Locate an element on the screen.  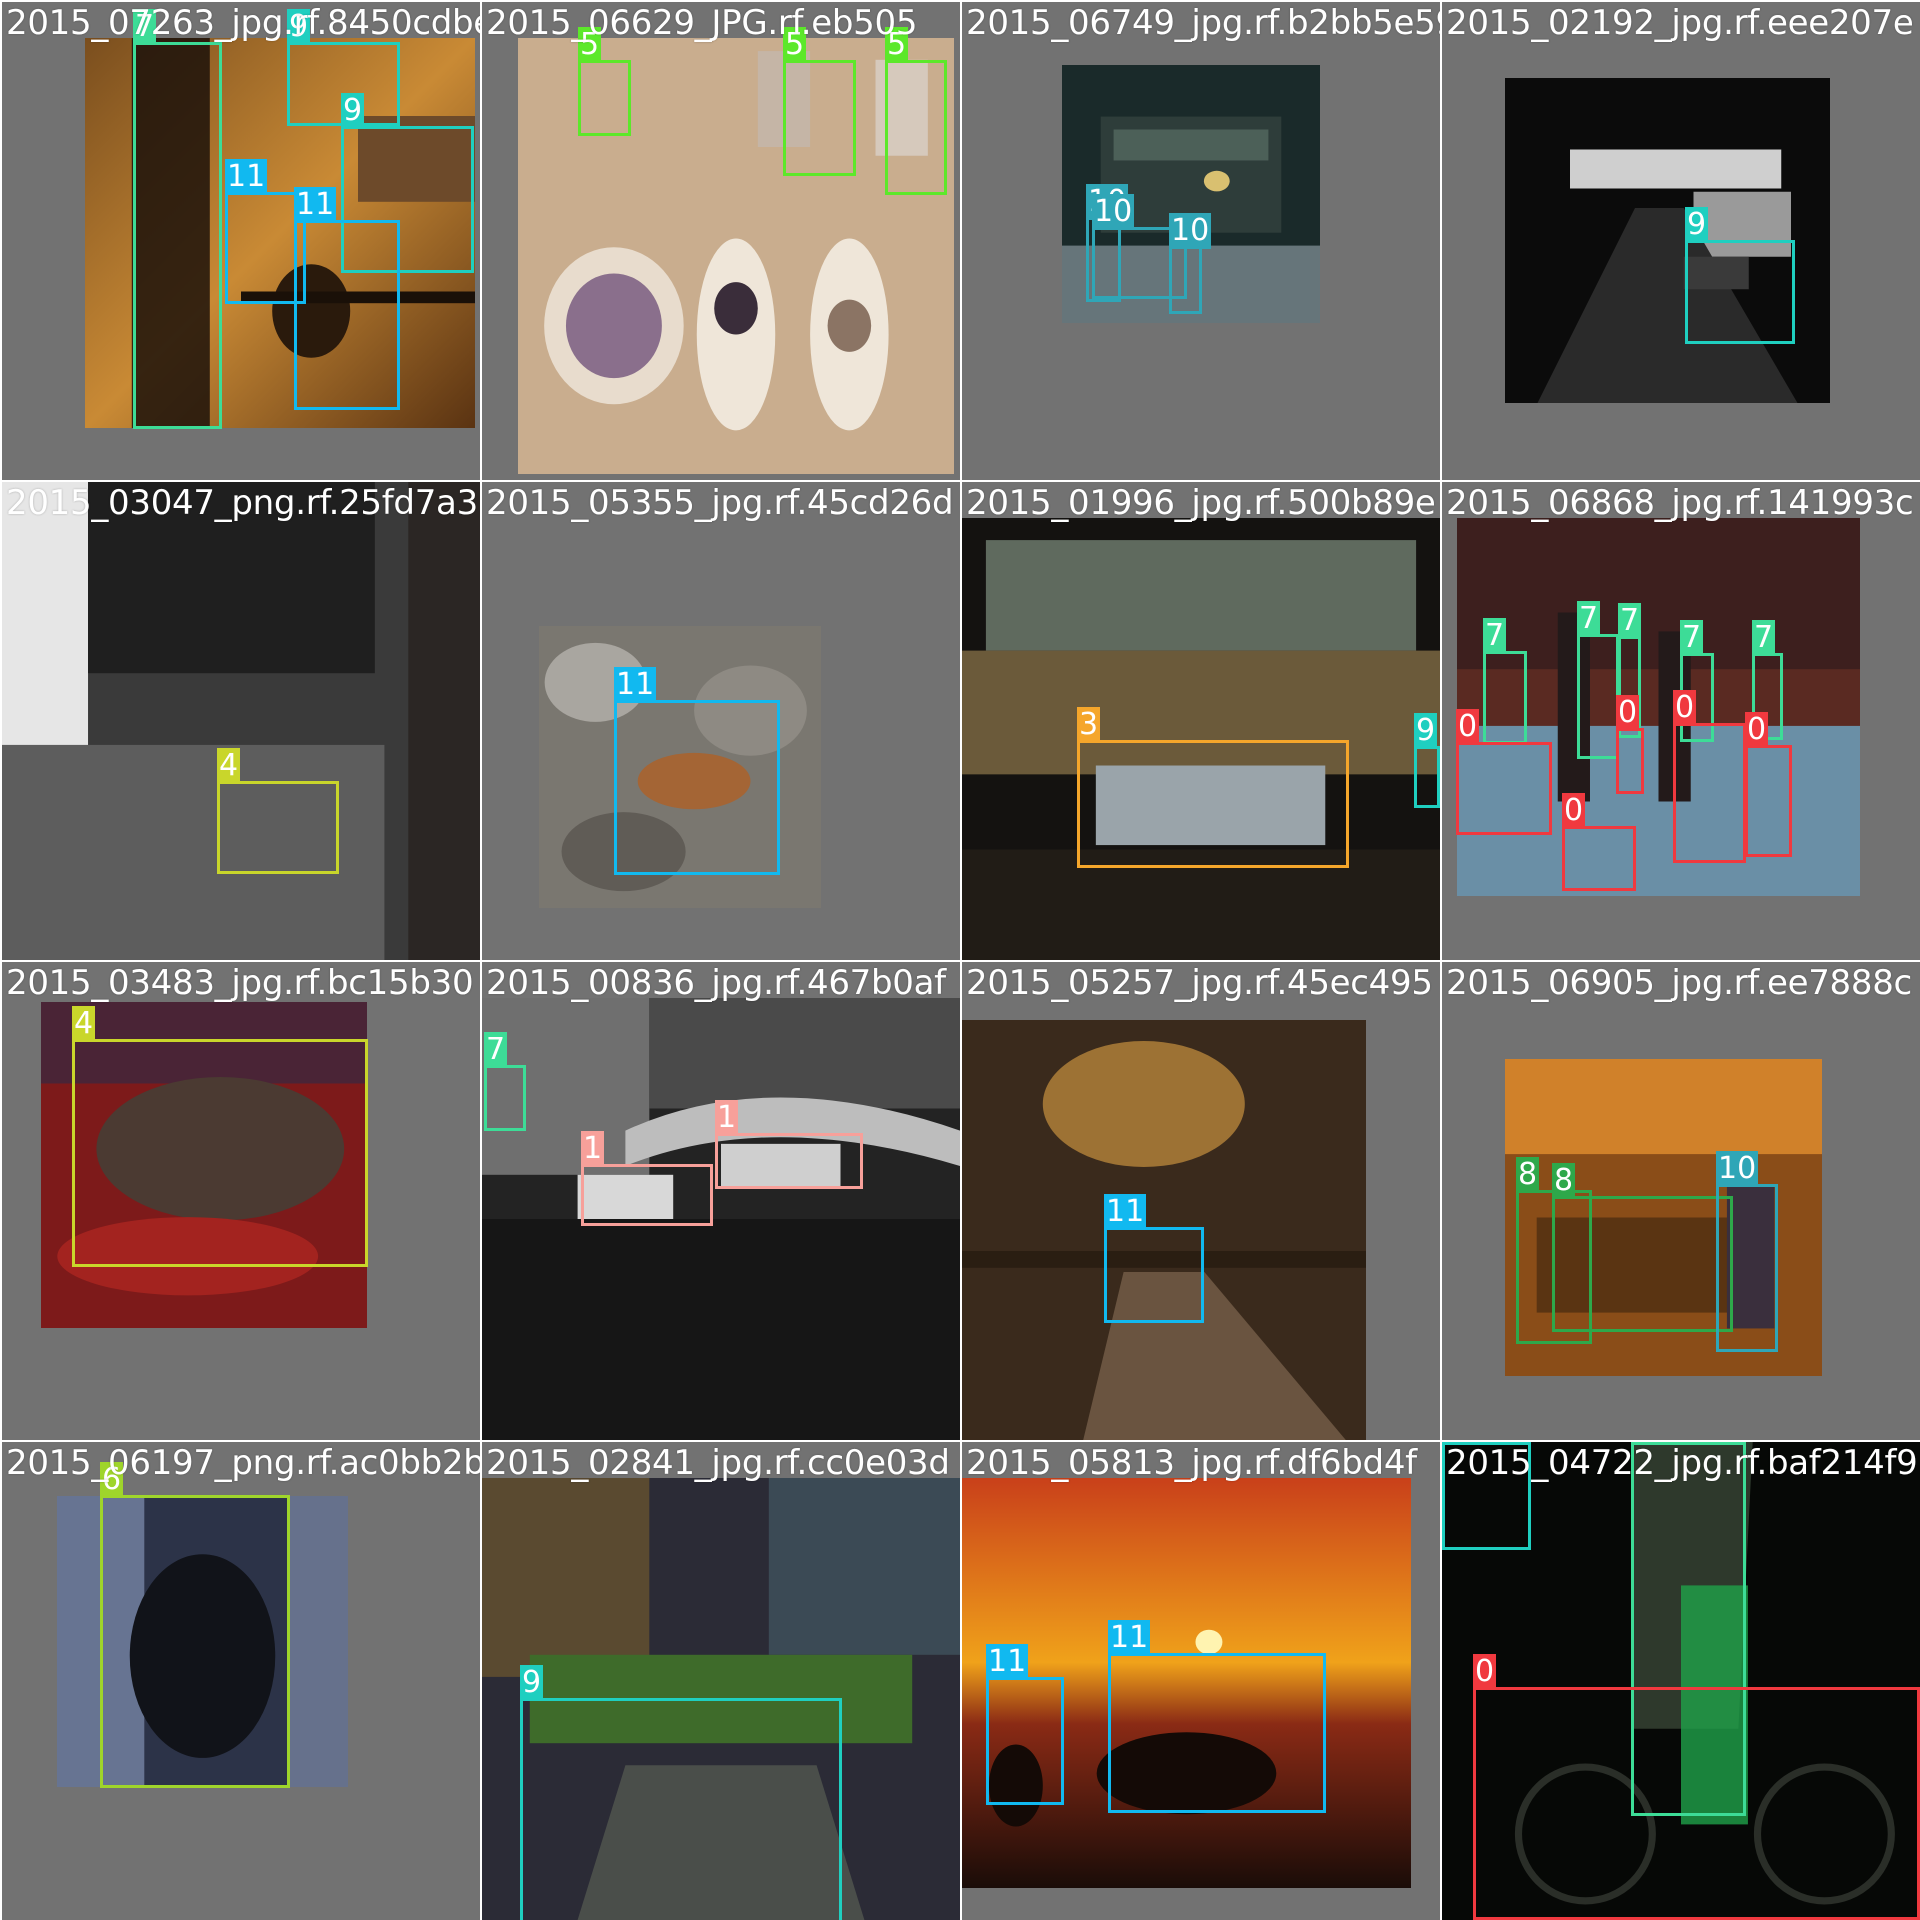
tile-filename: 2015_05355_jpg.rf.45cd26d is located at coordinates (720, 503).